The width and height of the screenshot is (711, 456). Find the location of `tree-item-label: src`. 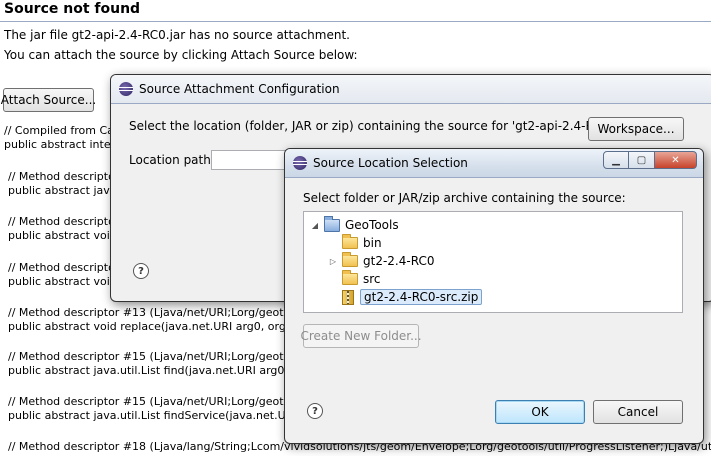

tree-item-label: src is located at coordinates (372, 279).